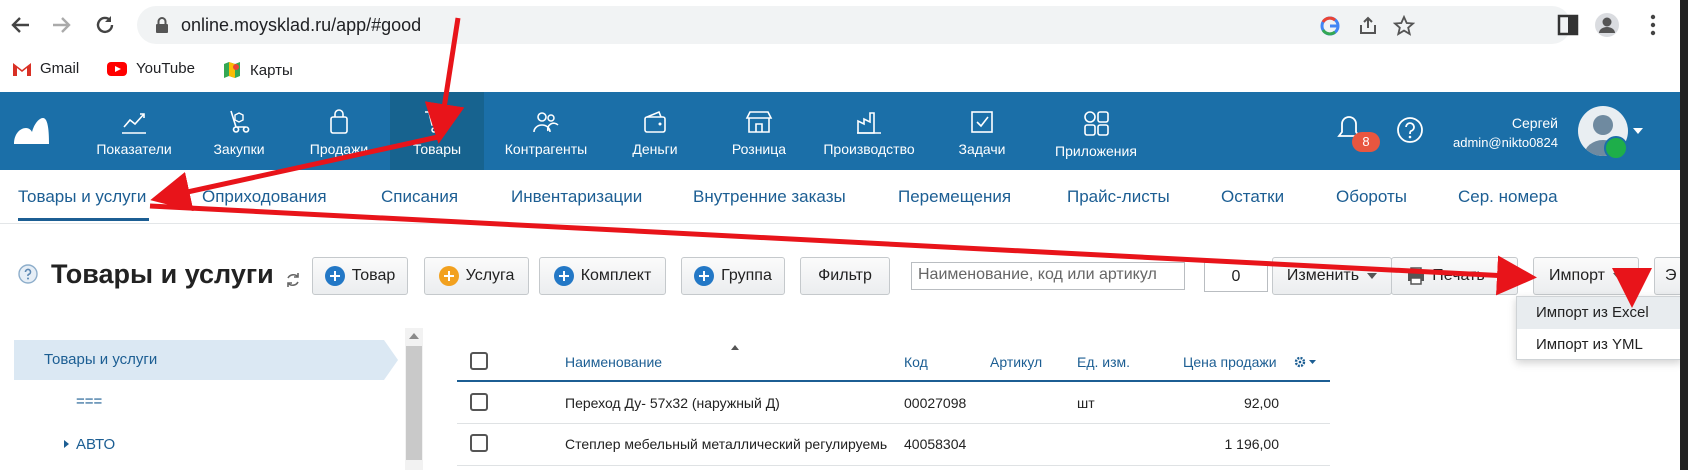 This screenshot has width=1688, height=470. I want to click on scrollbar-thumb, so click(414, 403).